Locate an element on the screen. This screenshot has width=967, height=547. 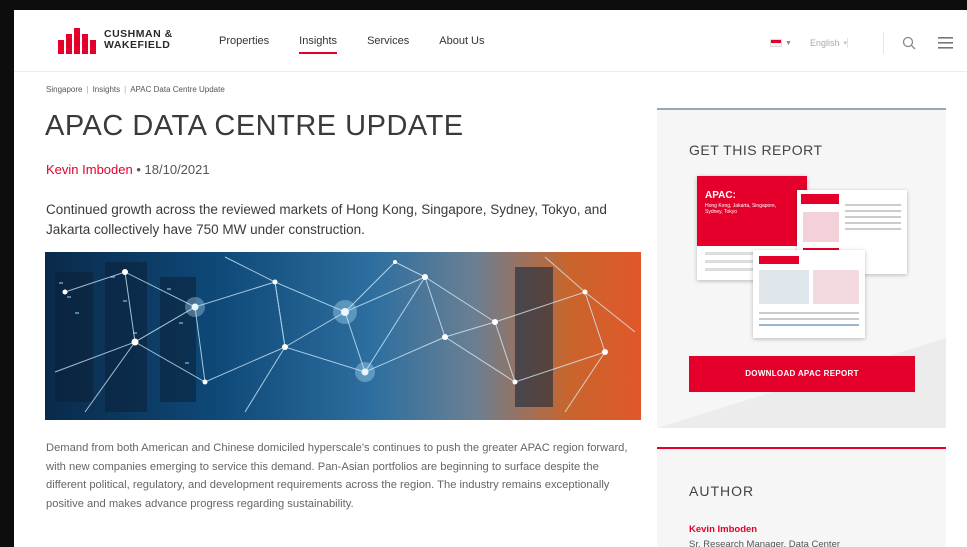
author-link: Kevin Imboden is located at coordinates (89, 169).